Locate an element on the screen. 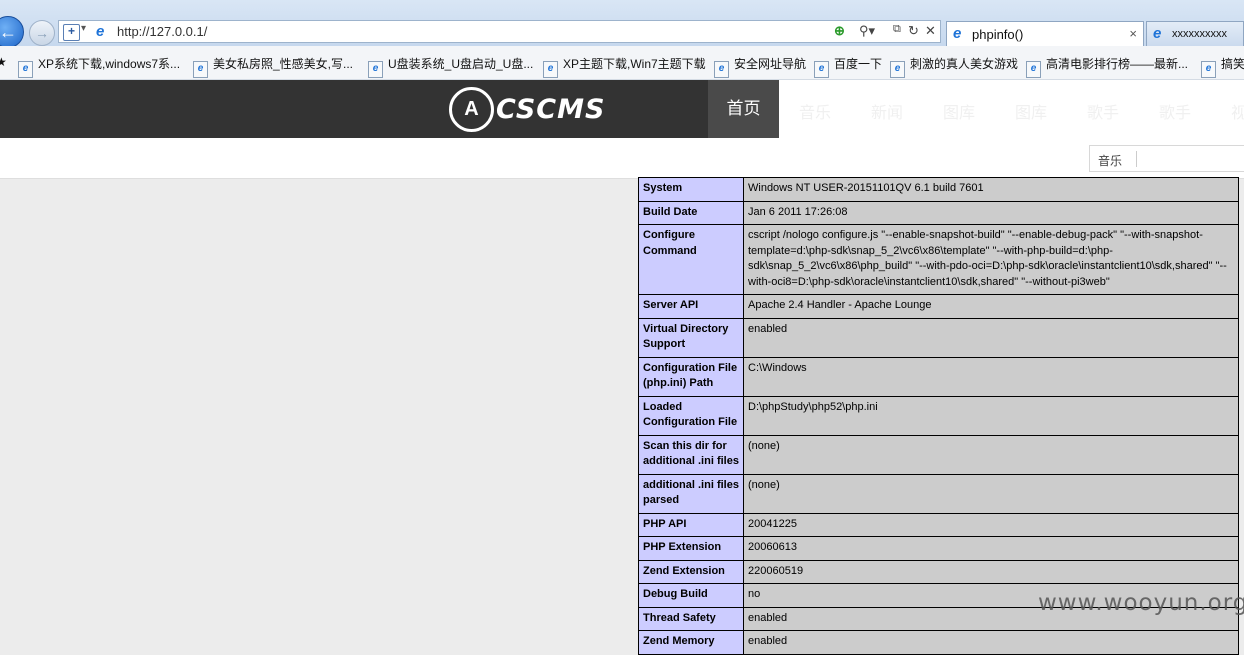  row-key: Zend Extension is located at coordinates (691, 571).